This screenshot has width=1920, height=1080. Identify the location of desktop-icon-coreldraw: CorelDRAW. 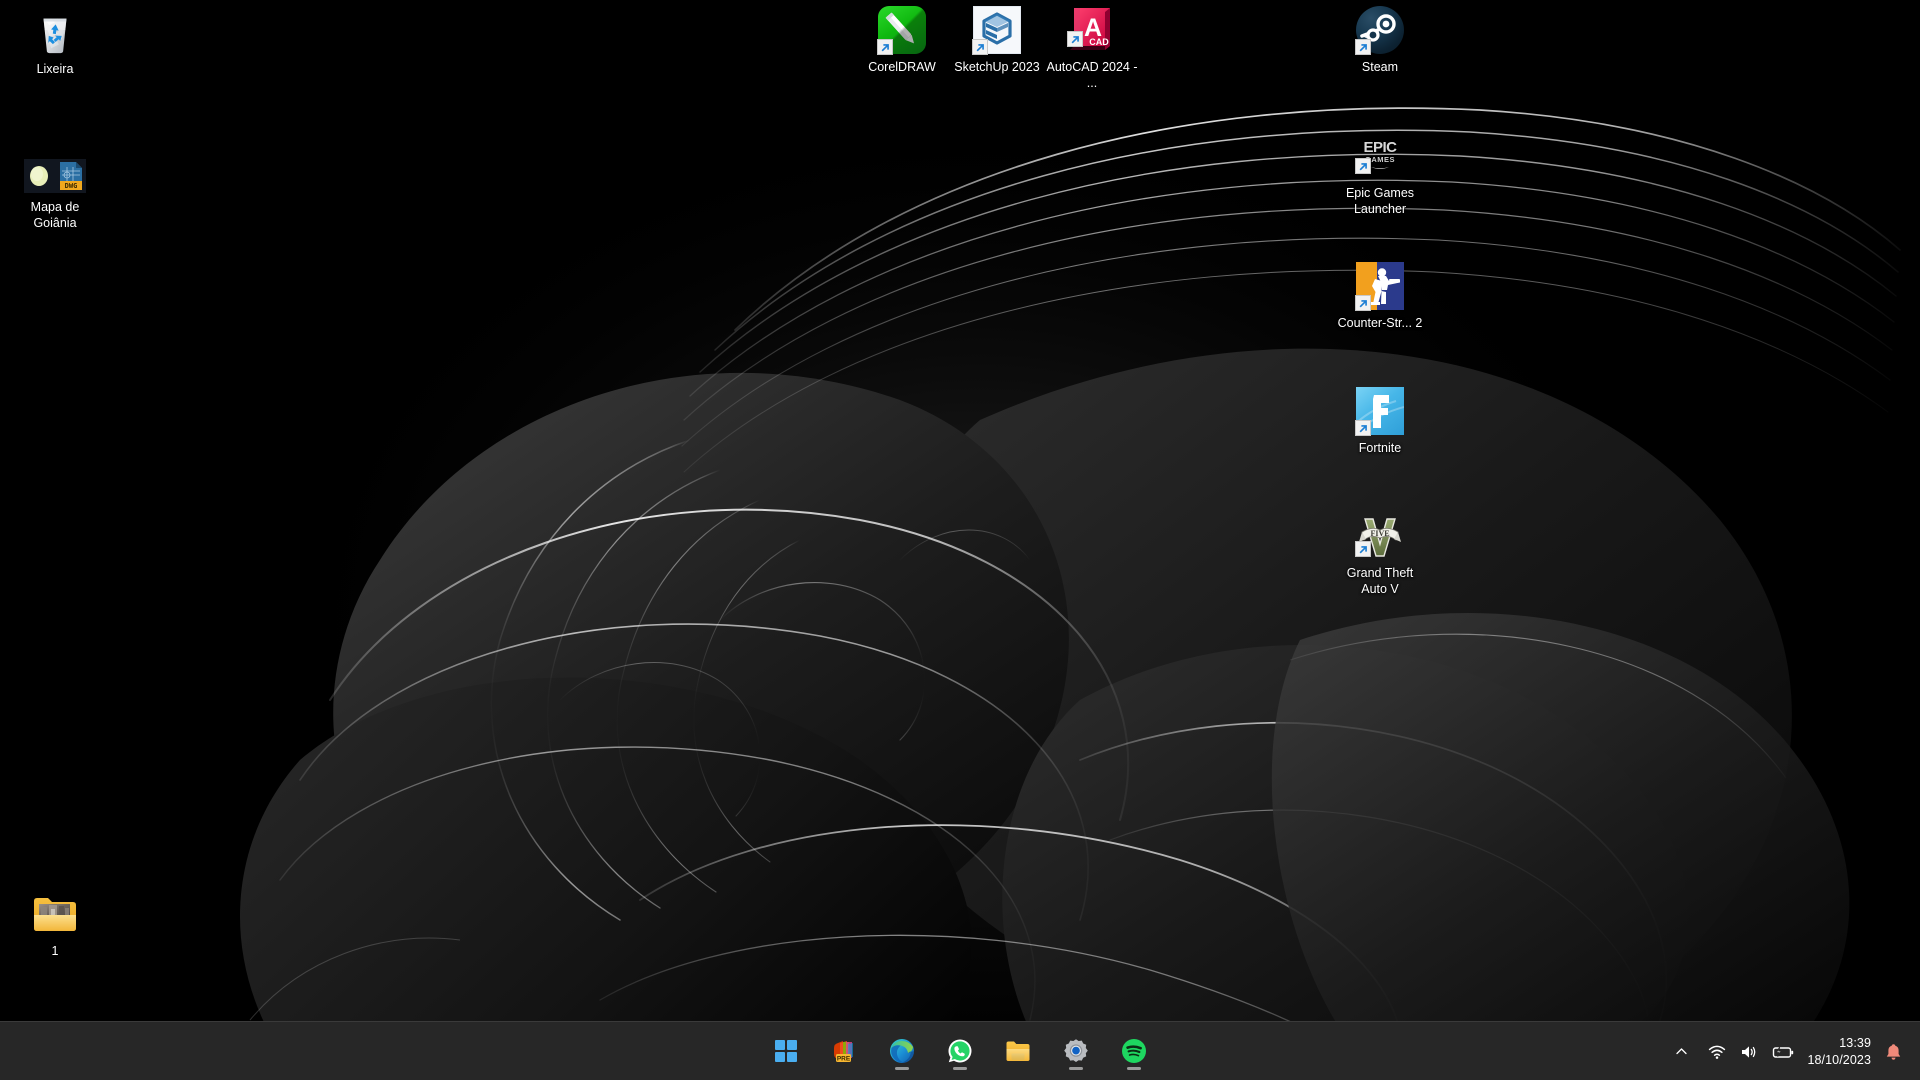
(902, 40).